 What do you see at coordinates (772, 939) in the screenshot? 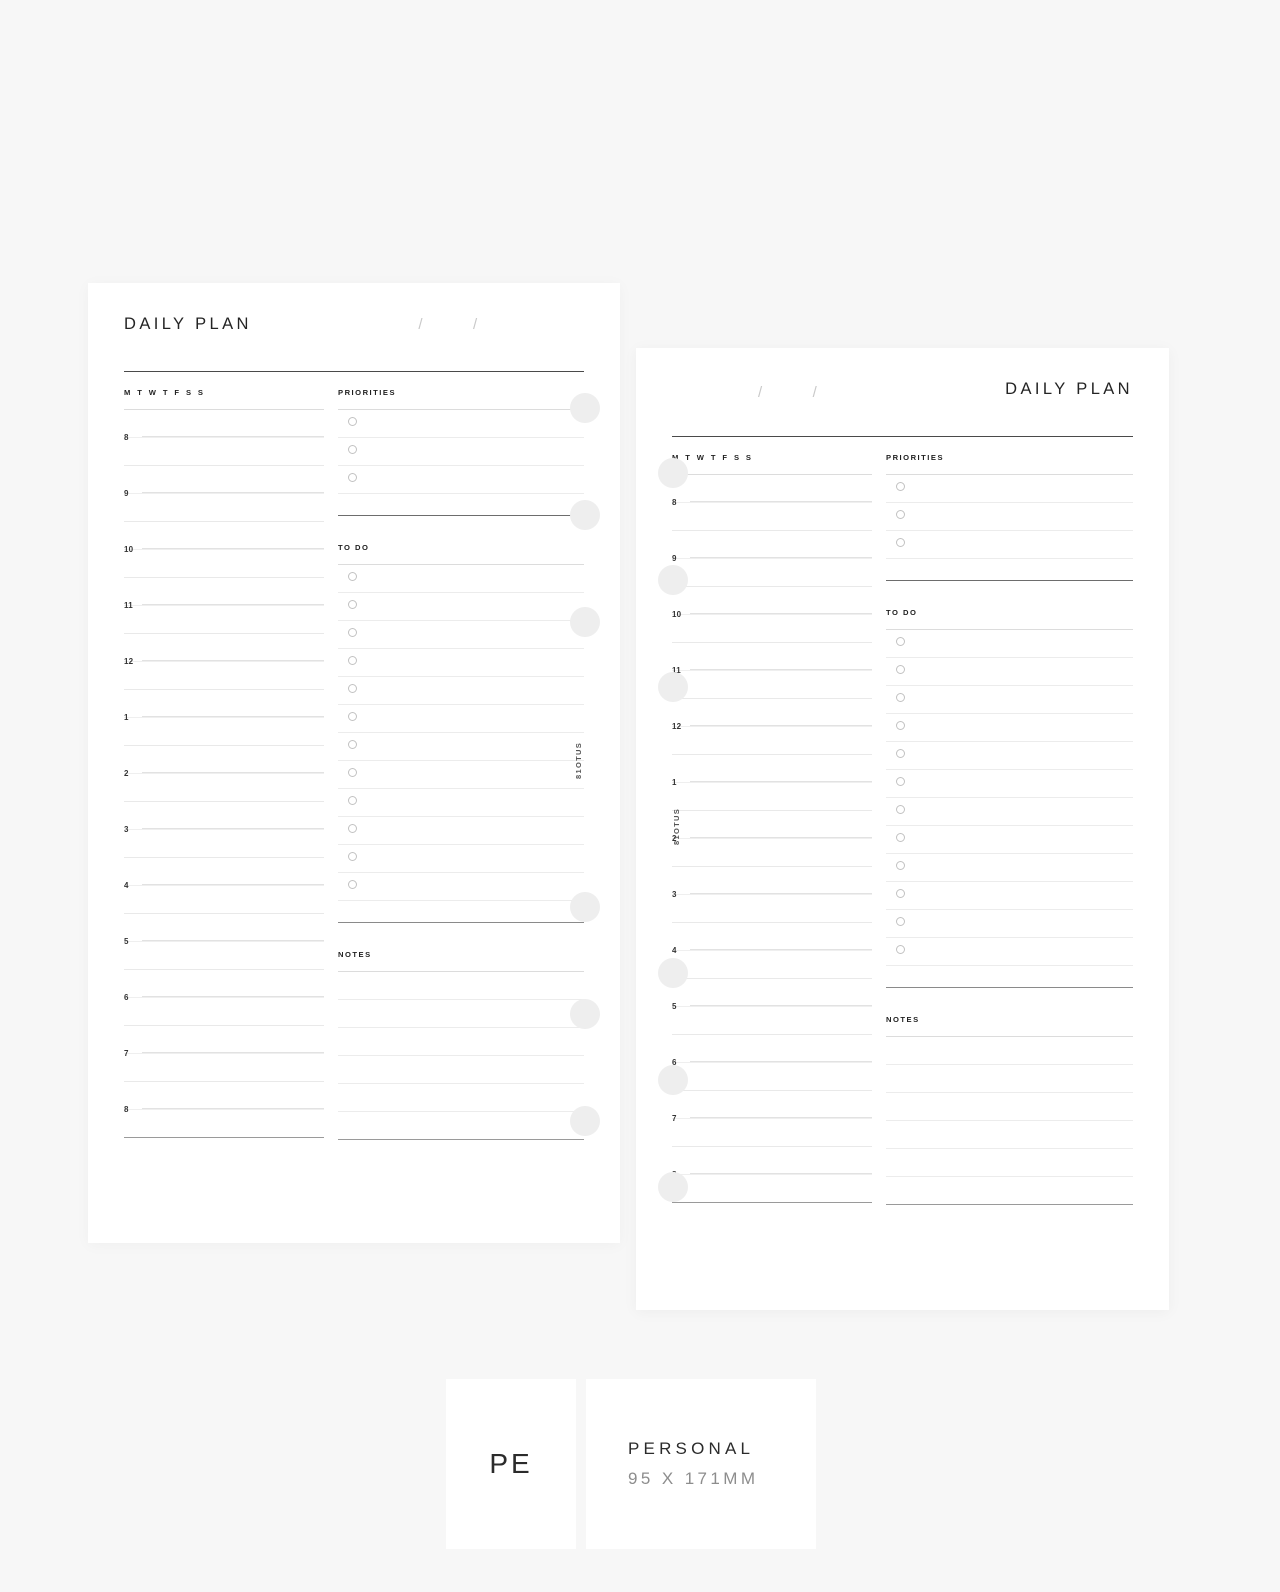
I see `schedule-hour-row: 4` at bounding box center [772, 939].